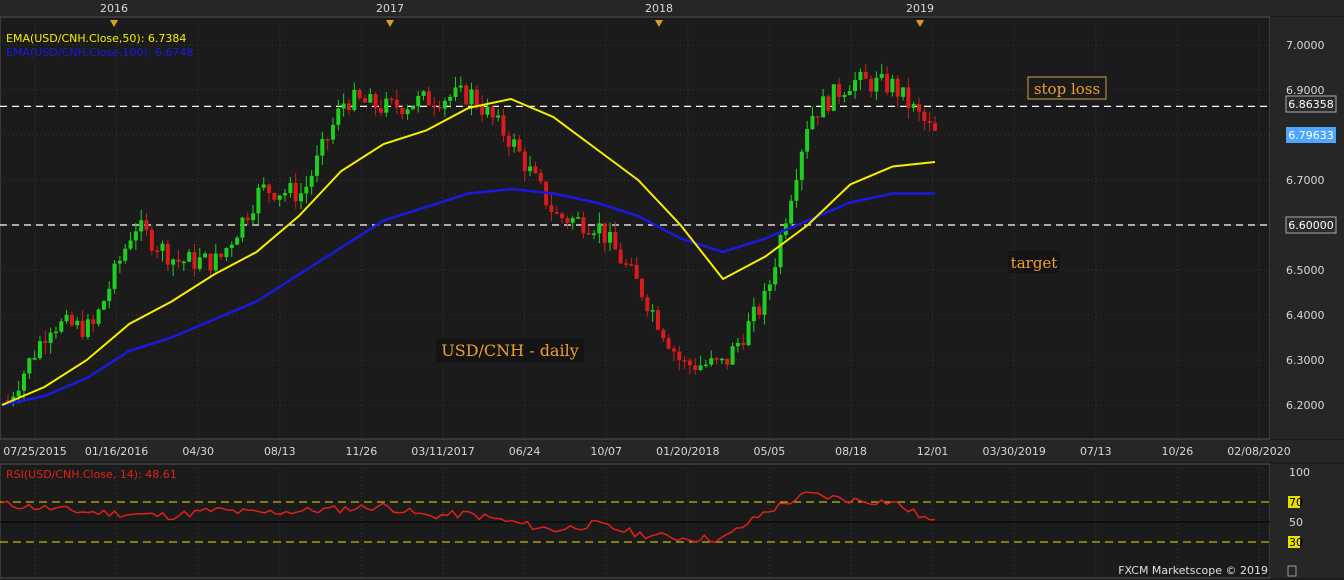  What do you see at coordinates (1311, 135) in the screenshot?
I see `last-price: 6.79633` at bounding box center [1311, 135].